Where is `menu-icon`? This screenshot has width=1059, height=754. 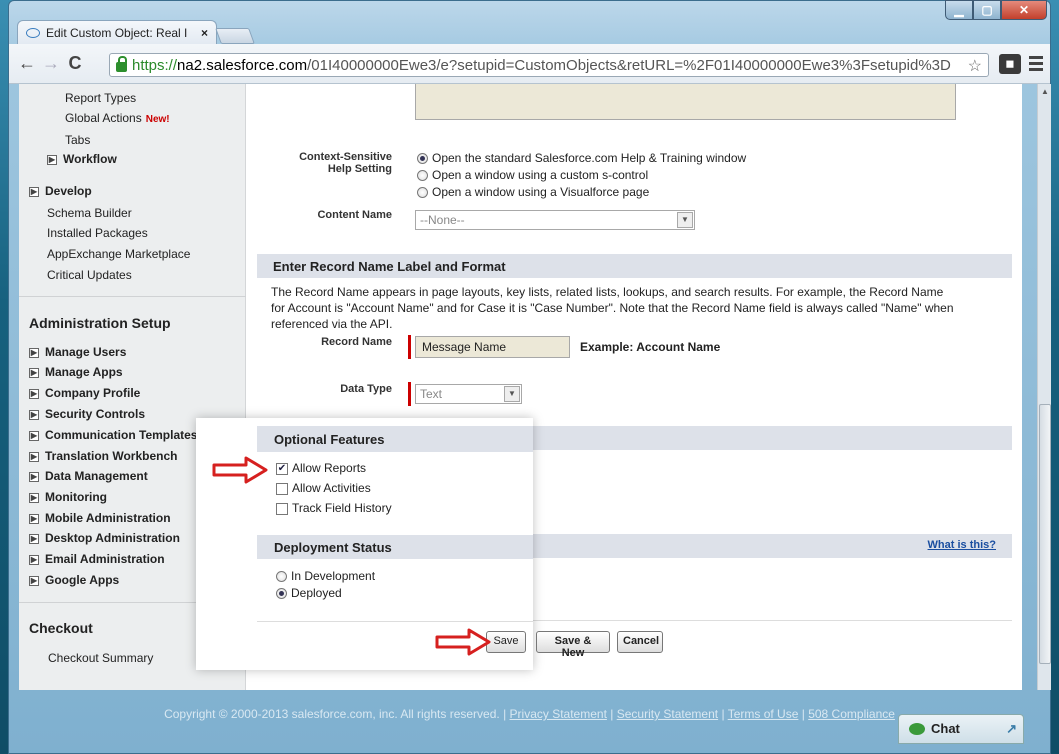 menu-icon is located at coordinates (1036, 65).